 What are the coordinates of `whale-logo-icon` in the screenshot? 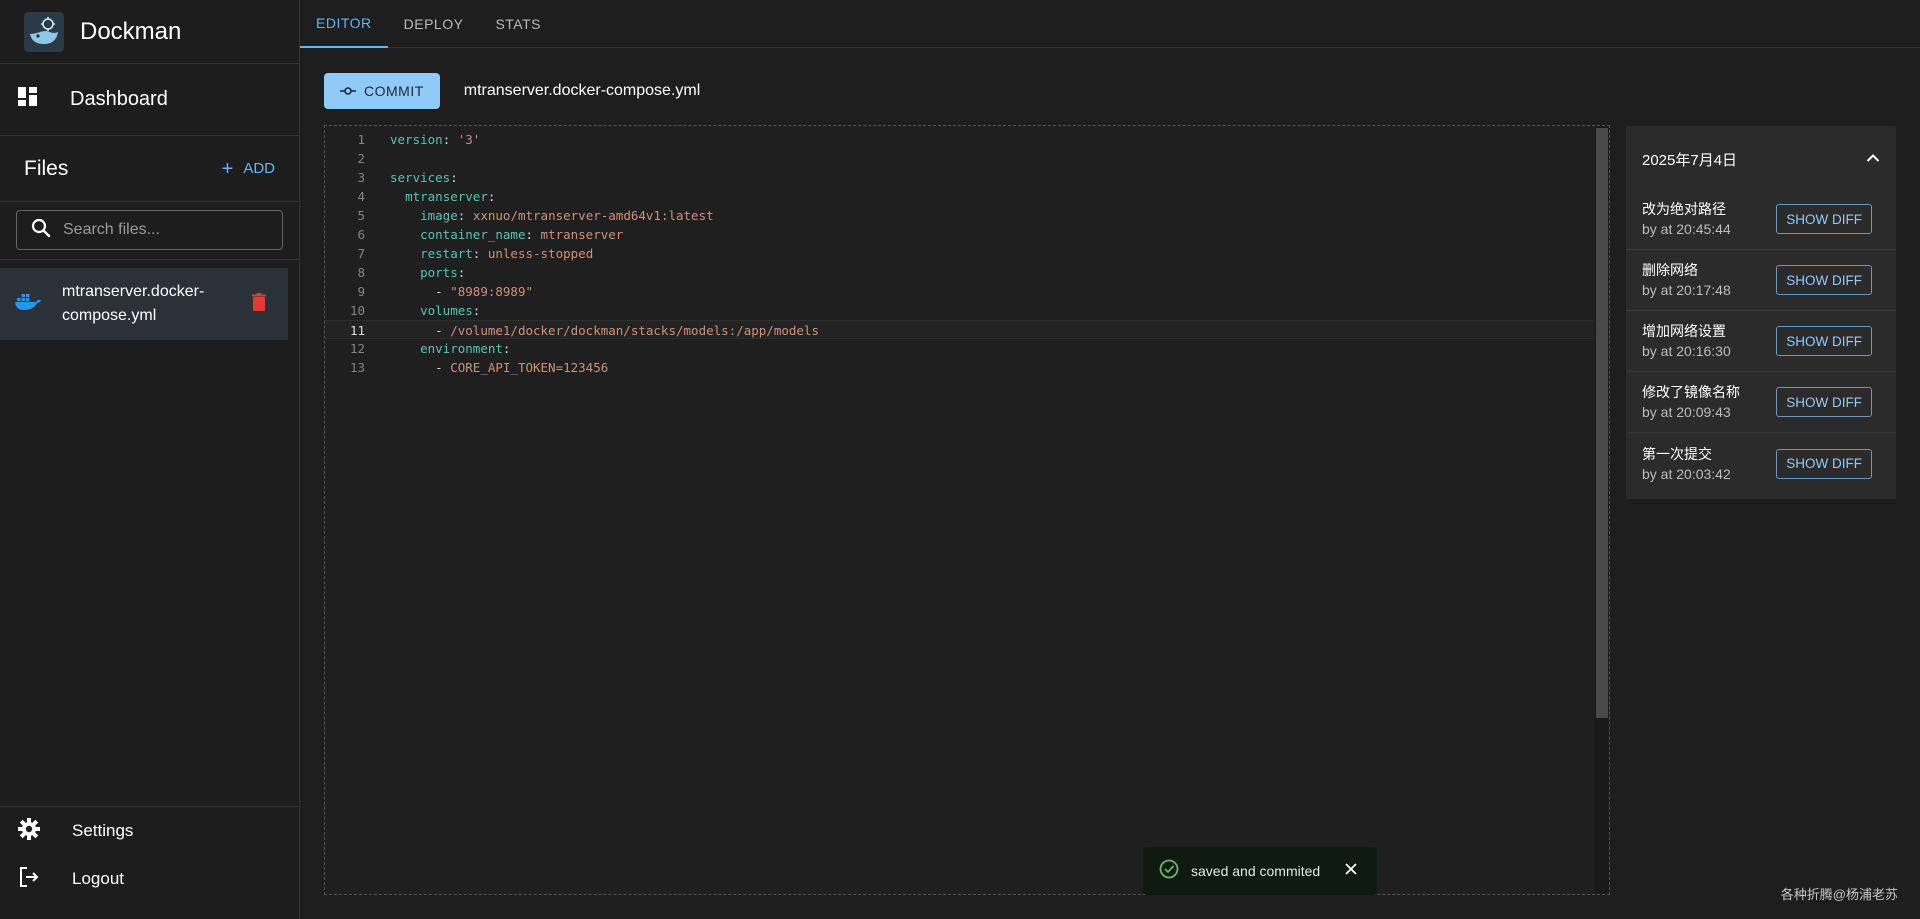 It's located at (44, 31).